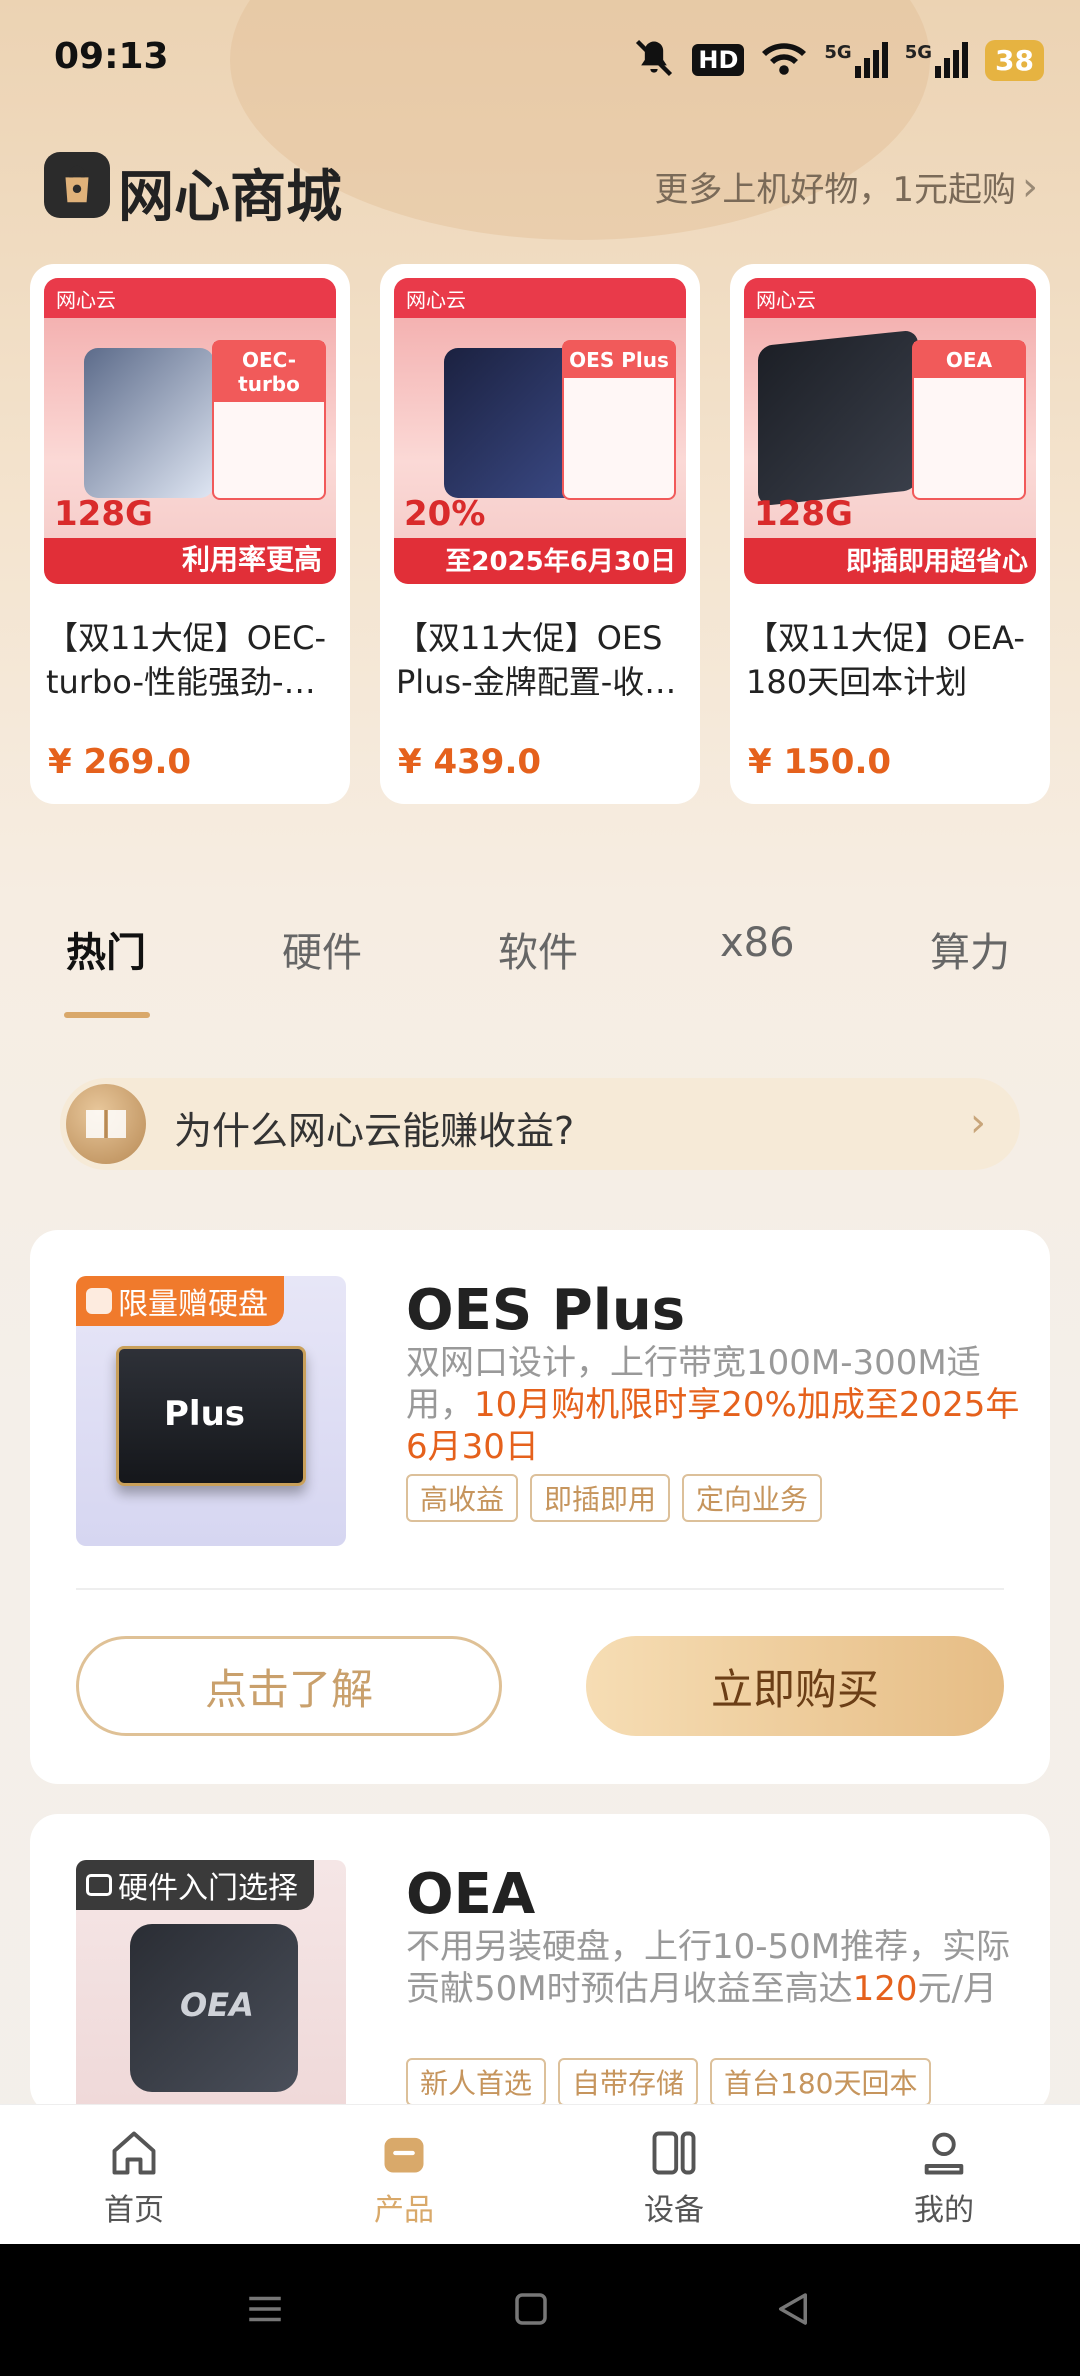 The height and width of the screenshot is (2376, 1080). I want to click on nav-profile-label: 我的, so click(944, 2210).